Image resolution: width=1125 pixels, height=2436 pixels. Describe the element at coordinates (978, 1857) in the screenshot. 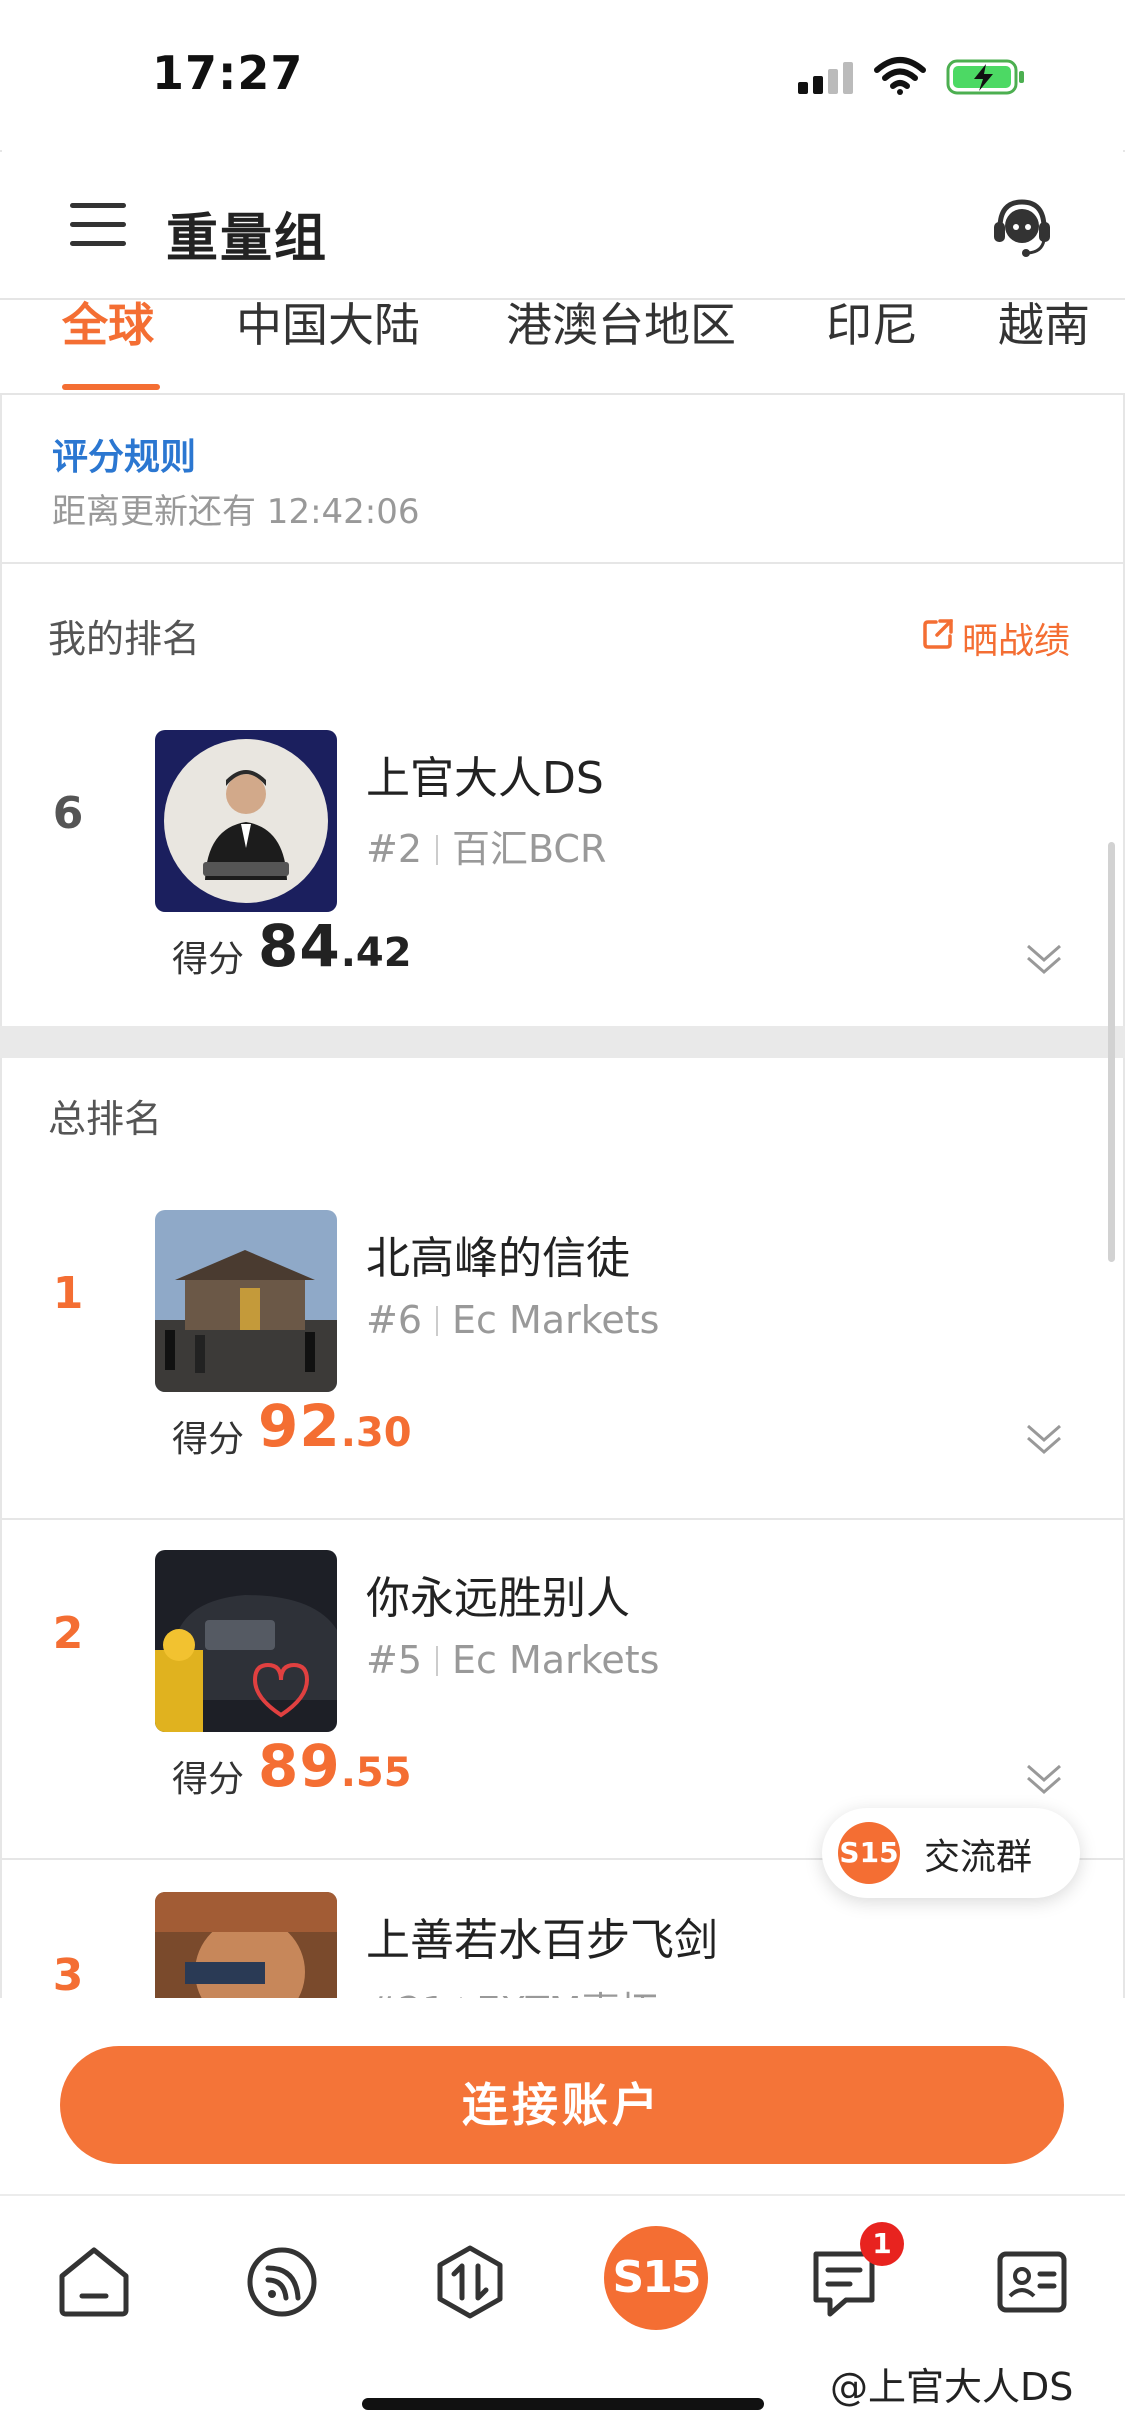

I see `group-chat-label: 交流群` at that location.